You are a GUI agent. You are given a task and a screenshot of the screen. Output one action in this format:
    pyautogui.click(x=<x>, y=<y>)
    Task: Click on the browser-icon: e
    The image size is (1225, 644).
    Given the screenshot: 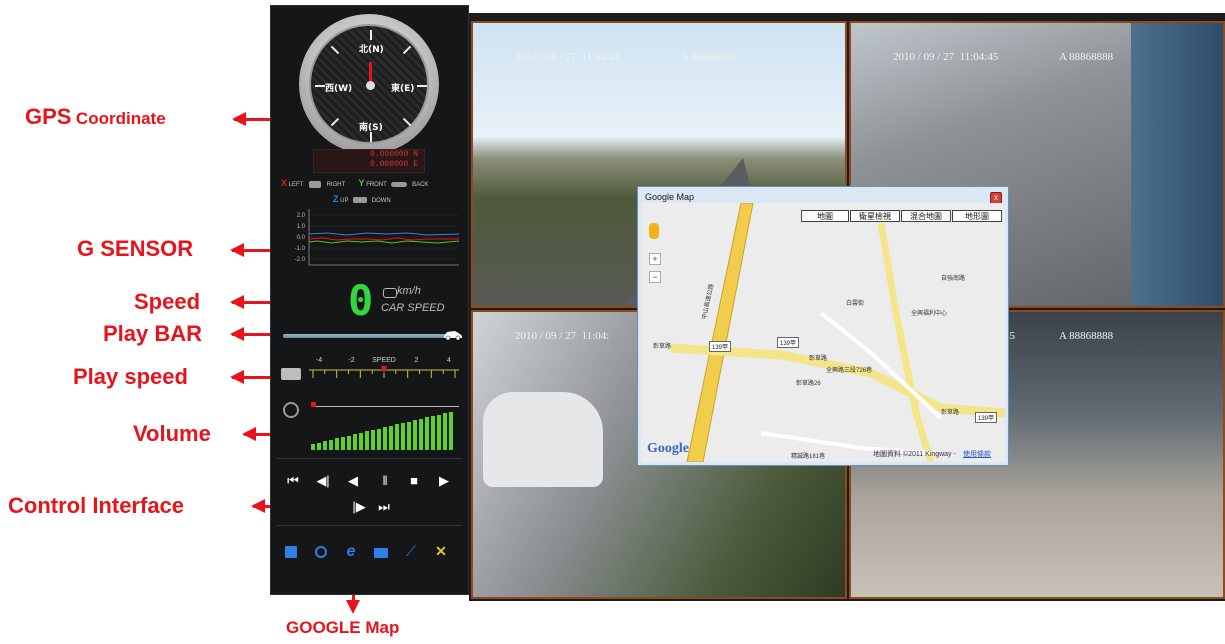 What is the action you would take?
    pyautogui.click(x=351, y=553)
    